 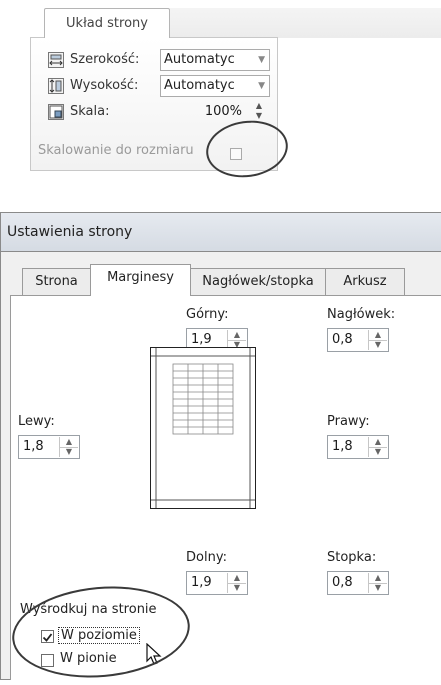 What do you see at coordinates (116, 150) in the screenshot?
I see `ribbon-group-label: Skalowanie do rozmiaru` at bounding box center [116, 150].